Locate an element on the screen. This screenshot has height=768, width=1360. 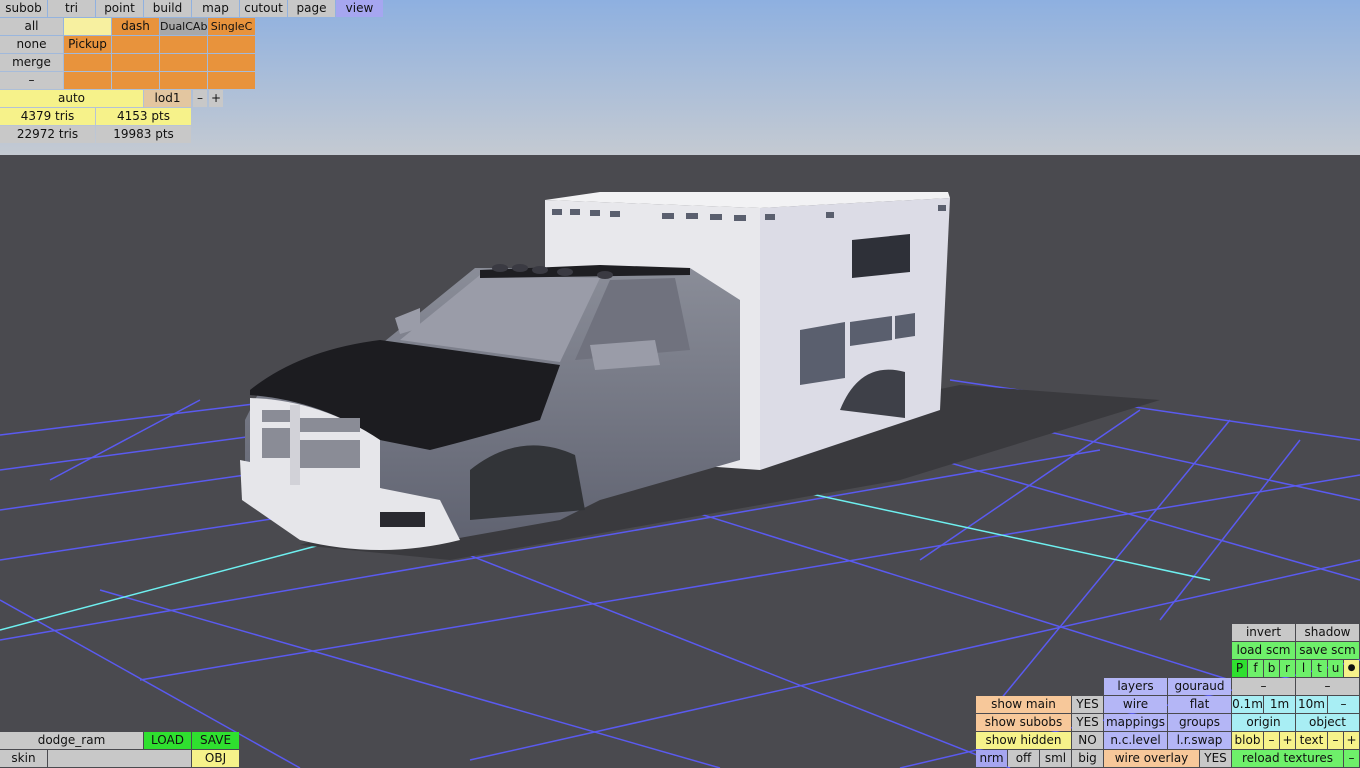
blob-button: blob is located at coordinates (1247, 740).